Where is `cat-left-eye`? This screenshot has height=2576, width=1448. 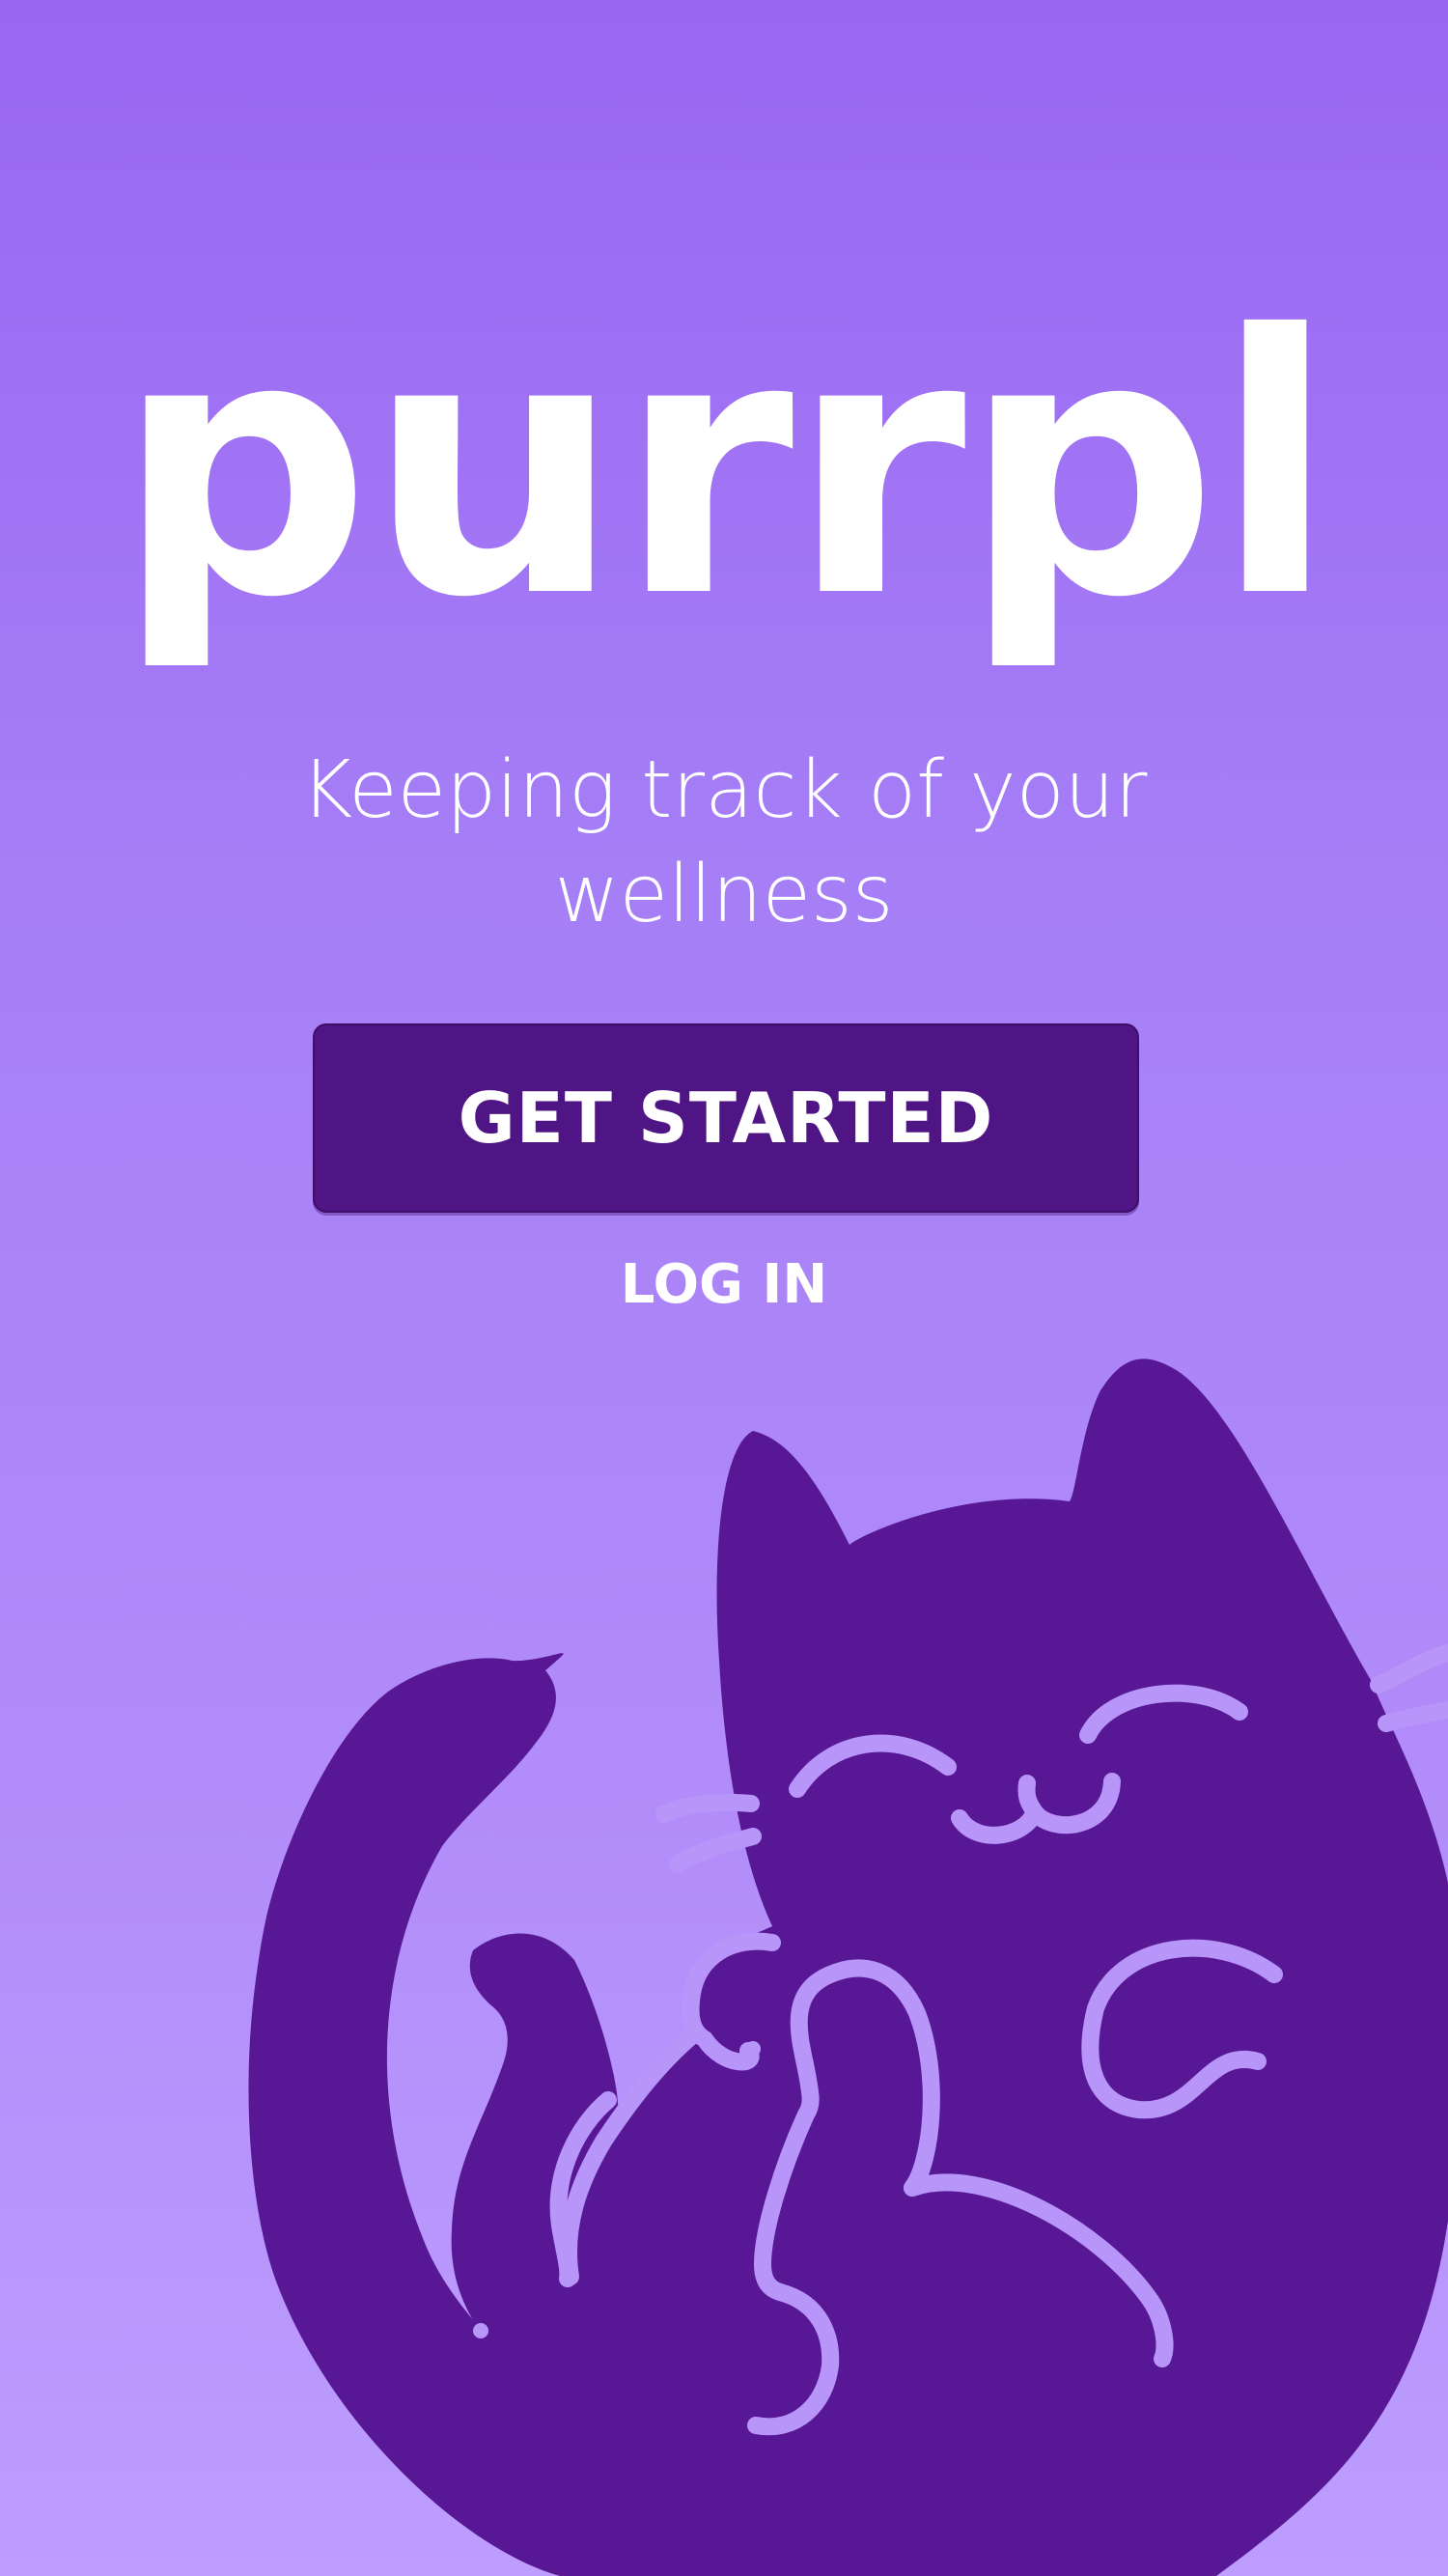
cat-left-eye is located at coordinates (873, 1766).